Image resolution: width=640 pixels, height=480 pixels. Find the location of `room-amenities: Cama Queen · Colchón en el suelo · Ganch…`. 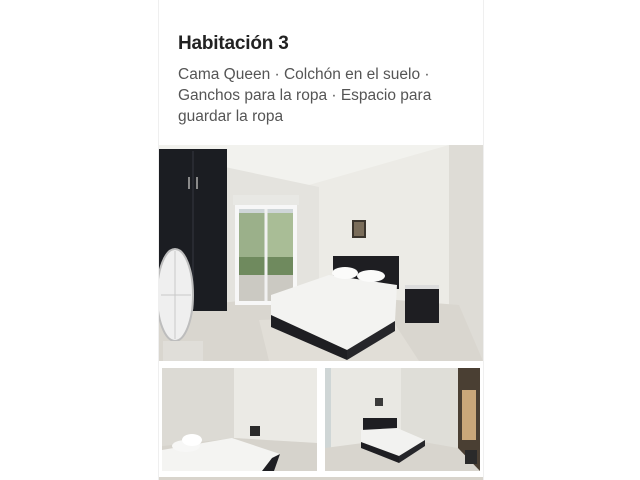

room-amenities: Cama Queen · Colchón en el suelo · Ganch… is located at coordinates (305, 95).